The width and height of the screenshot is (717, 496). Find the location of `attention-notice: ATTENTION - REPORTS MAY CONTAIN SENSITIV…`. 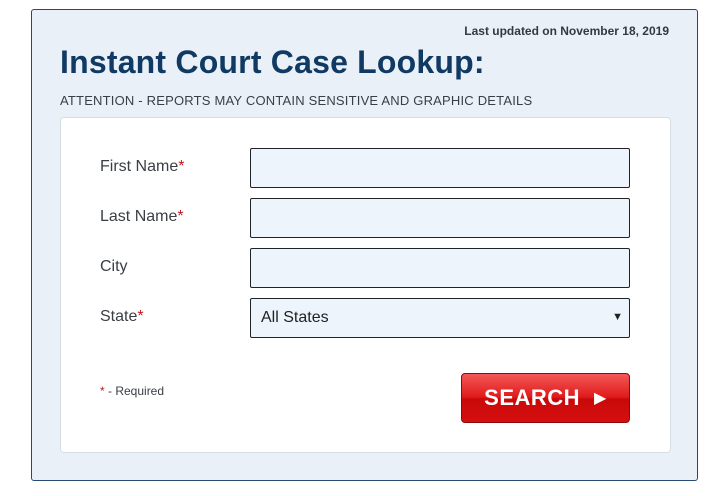

attention-notice: ATTENTION - REPORTS MAY CONTAIN SENSITIV… is located at coordinates (296, 100).